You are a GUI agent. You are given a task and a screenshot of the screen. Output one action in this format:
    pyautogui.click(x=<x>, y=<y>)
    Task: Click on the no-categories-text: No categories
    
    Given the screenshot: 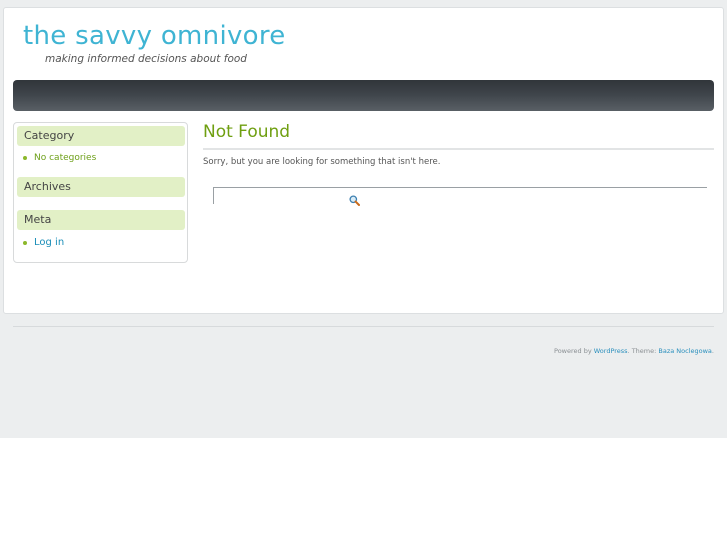 What is the action you would take?
    pyautogui.click(x=65, y=158)
    